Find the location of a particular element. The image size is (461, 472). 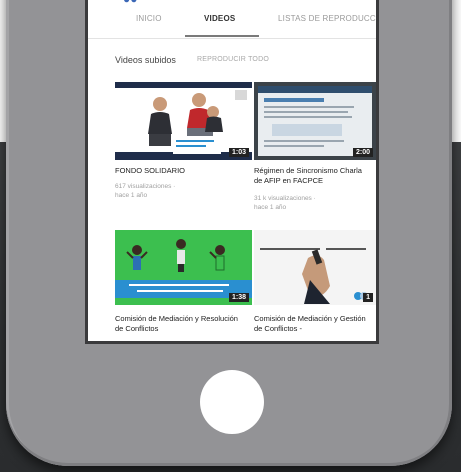

video-duration-2: 2:00 is located at coordinates (362, 152).